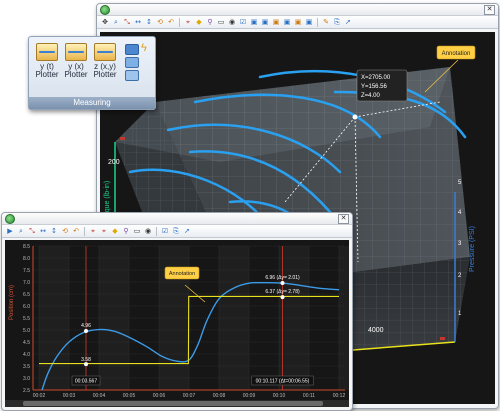 This screenshot has height=411, width=500. What do you see at coordinates (126, 231) in the screenshot?
I see `annotation-icon: ⚲` at bounding box center [126, 231].